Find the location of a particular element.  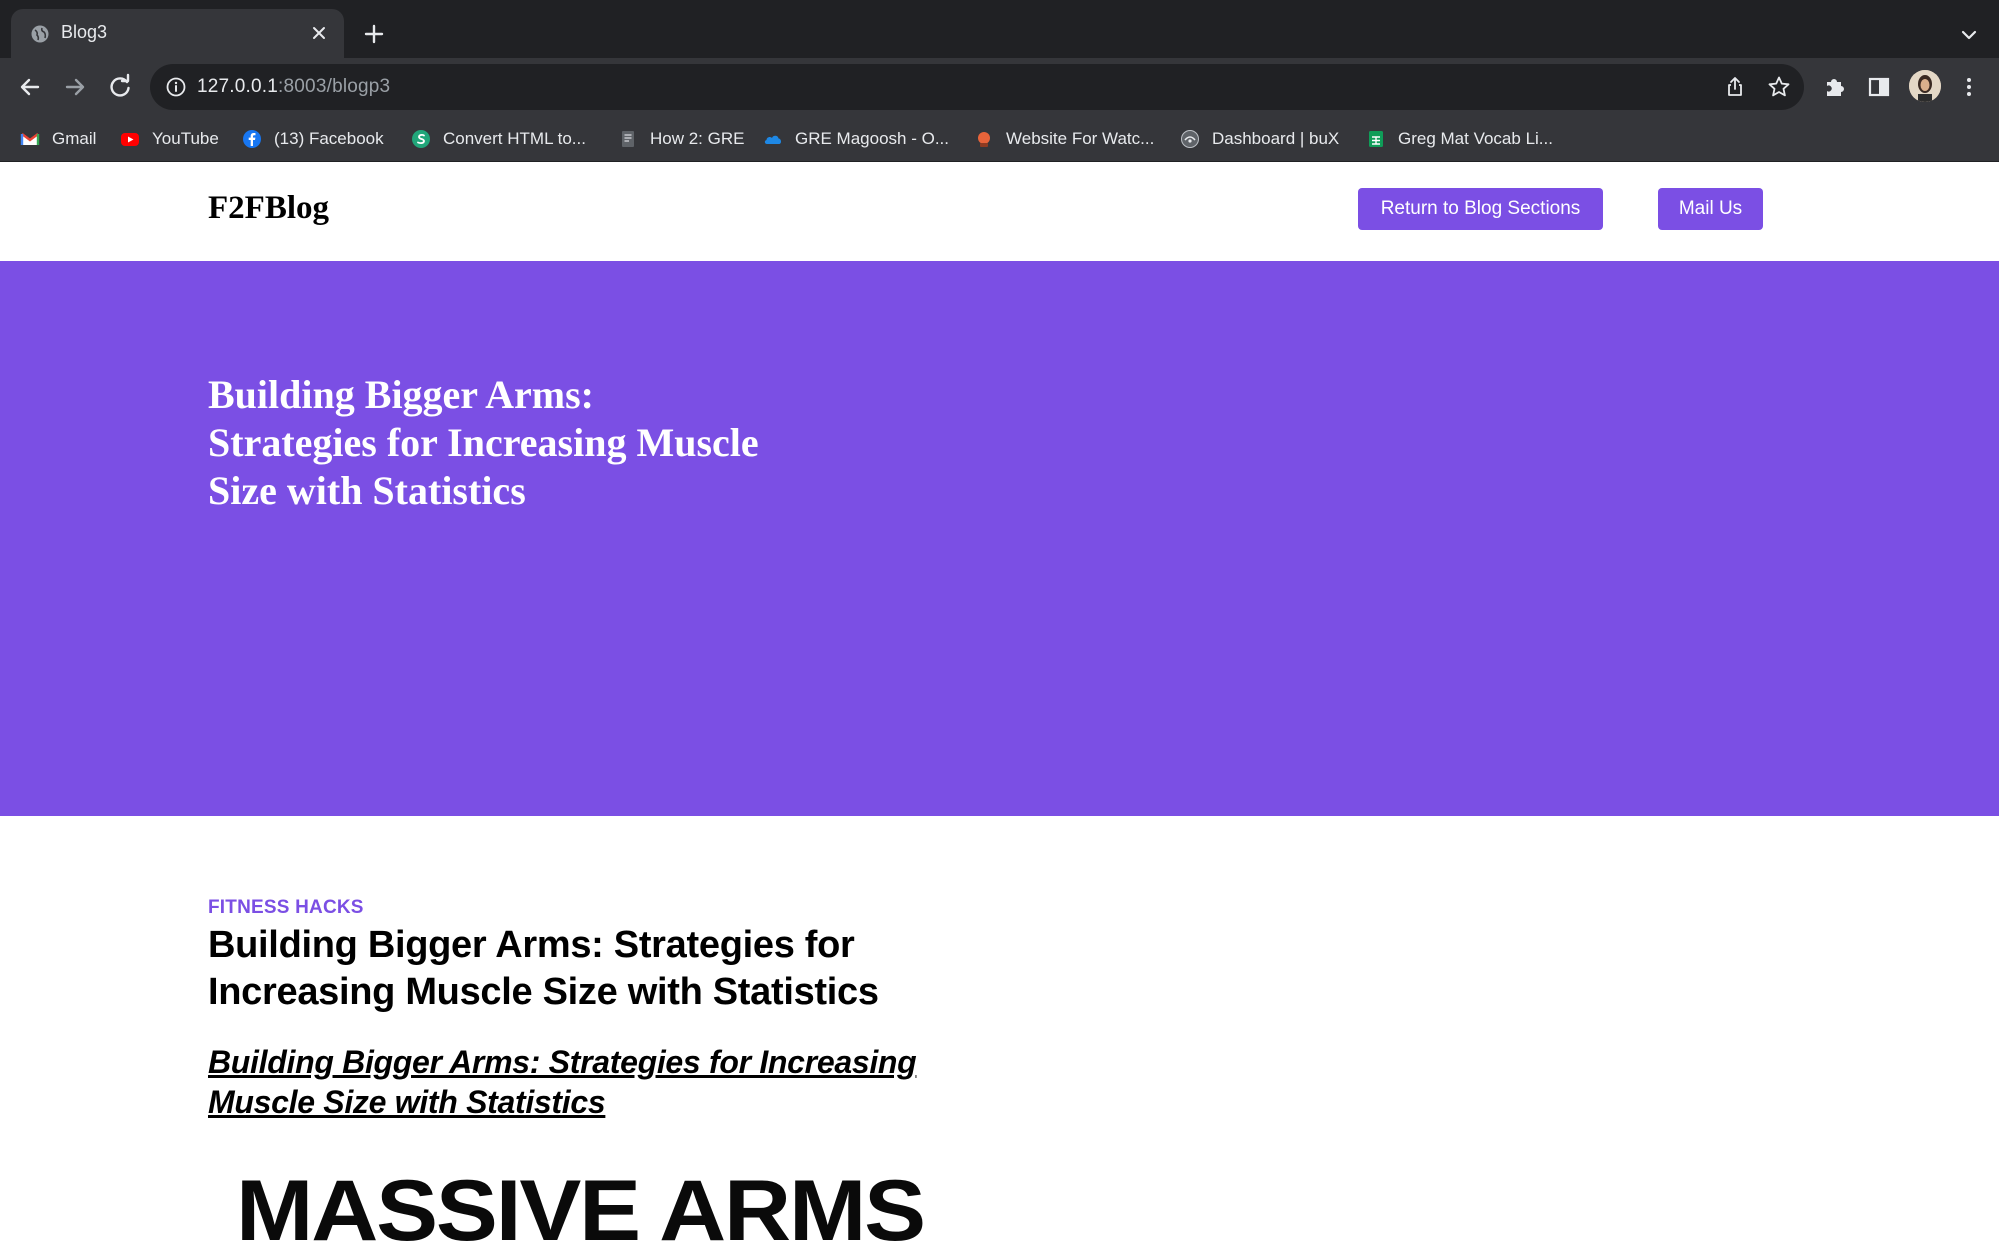

bookmark-youtube: YouTube is located at coordinates (169, 139).